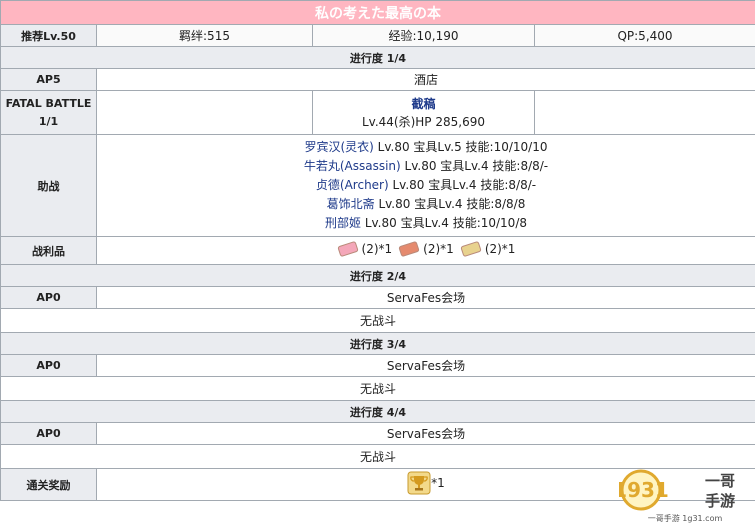  I want to click on stage-ap-2: AP0, so click(48, 297).